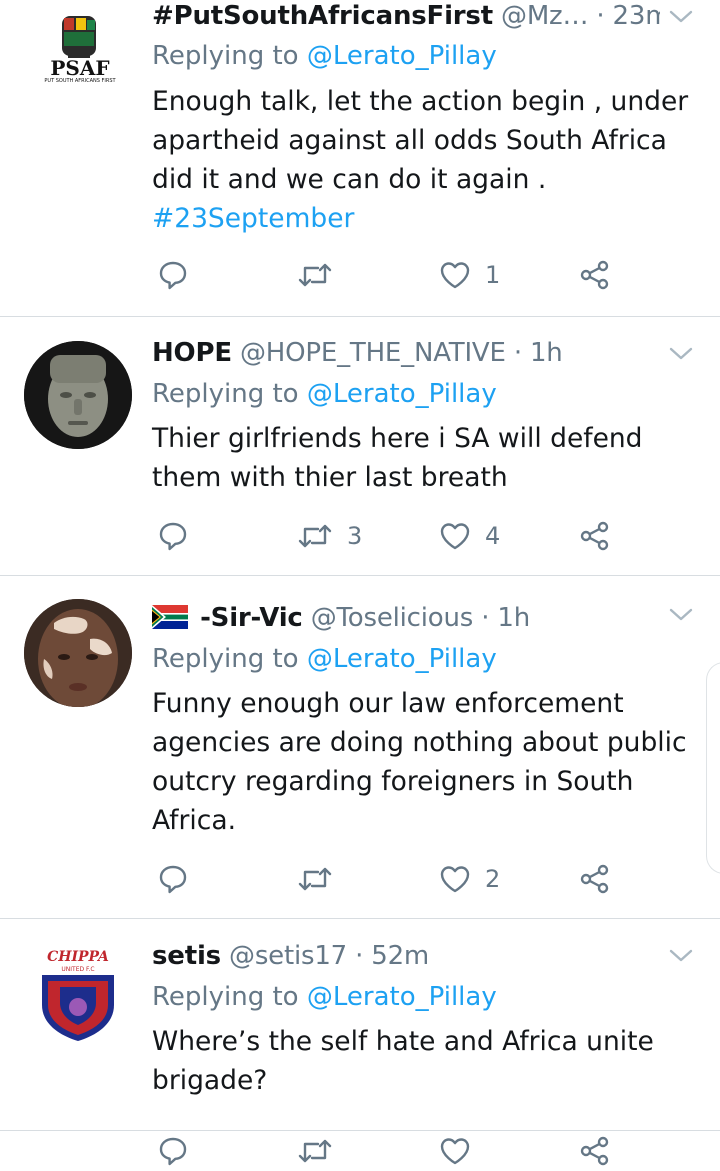  I want to click on side-drawer-handle, so click(713, 768).